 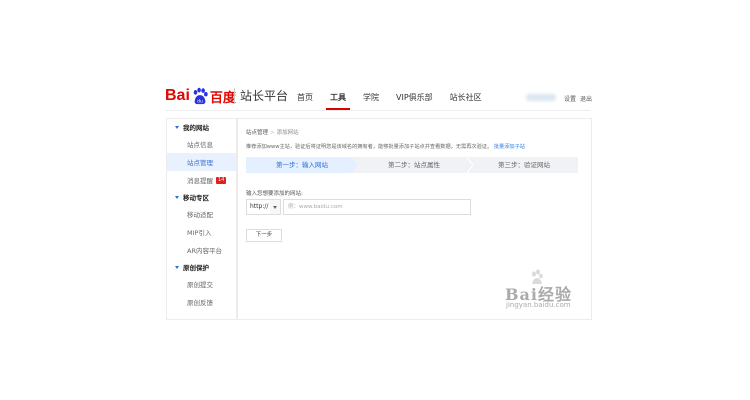 I want to click on nav-item-4: 站长社区, so click(x=466, y=101).